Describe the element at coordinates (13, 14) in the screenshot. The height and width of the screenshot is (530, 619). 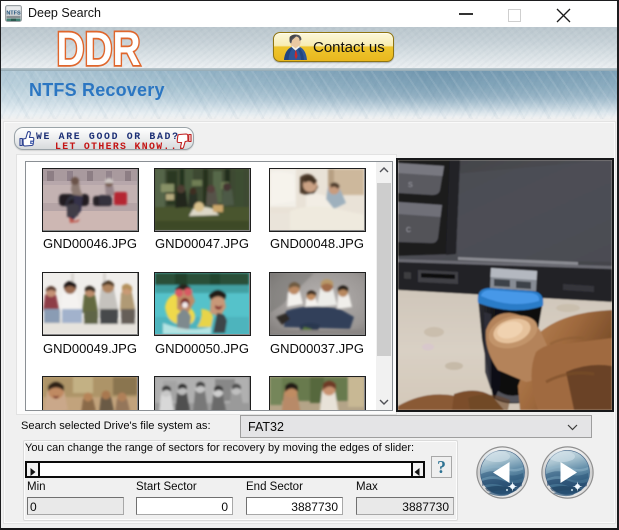
I see `svg-text: NTFS` at that location.